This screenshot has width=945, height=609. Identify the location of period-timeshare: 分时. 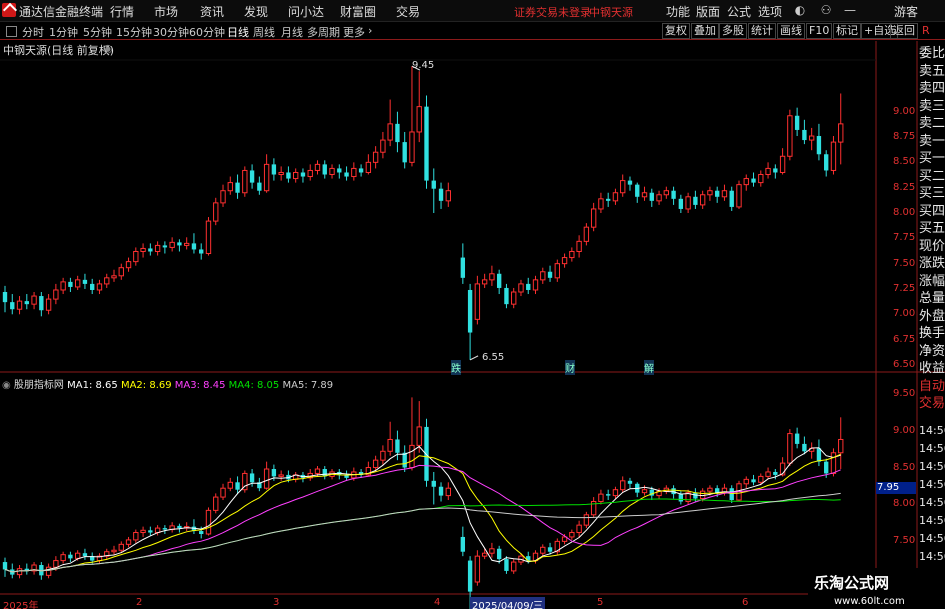
(33, 32).